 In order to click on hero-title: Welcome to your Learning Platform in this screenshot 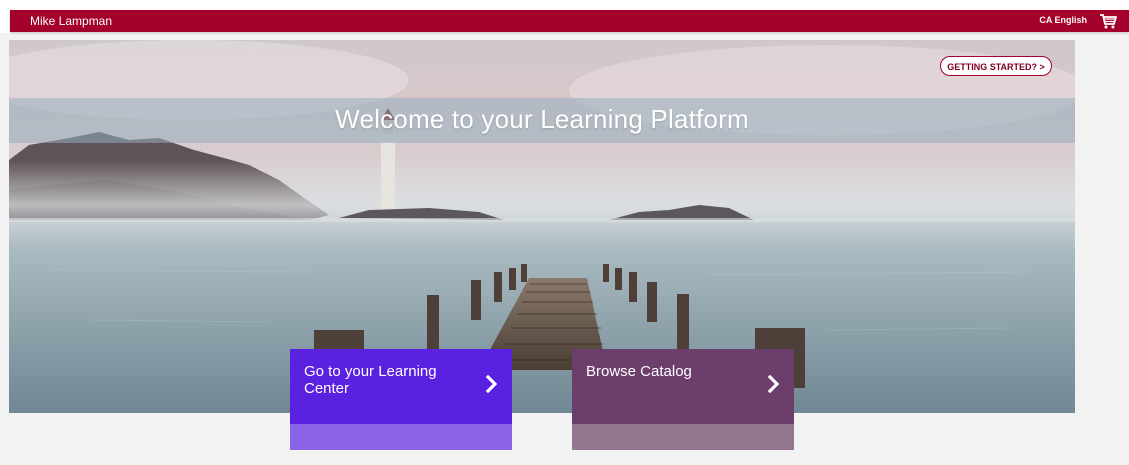, I will do `click(542, 119)`.